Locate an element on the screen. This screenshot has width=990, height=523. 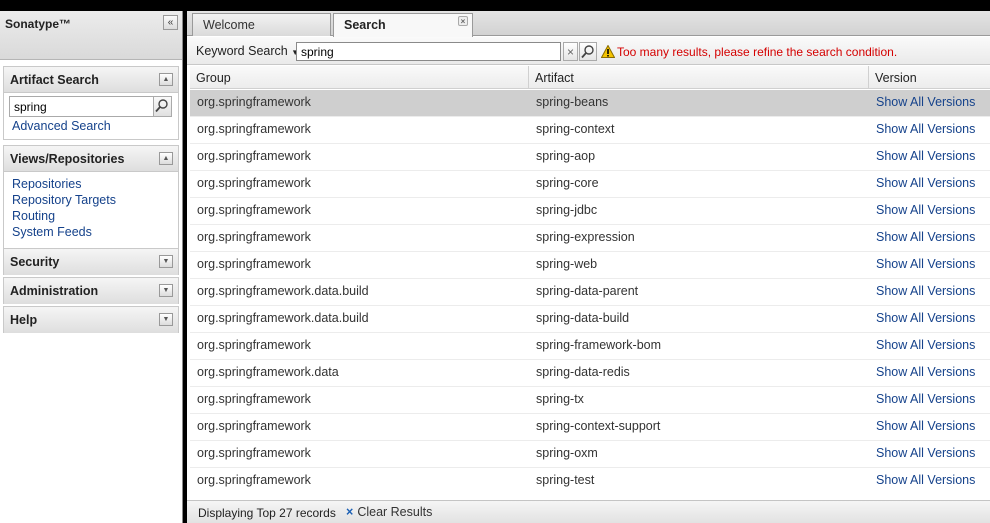
clear-results-button: × Clear Results is located at coordinates (390, 512).